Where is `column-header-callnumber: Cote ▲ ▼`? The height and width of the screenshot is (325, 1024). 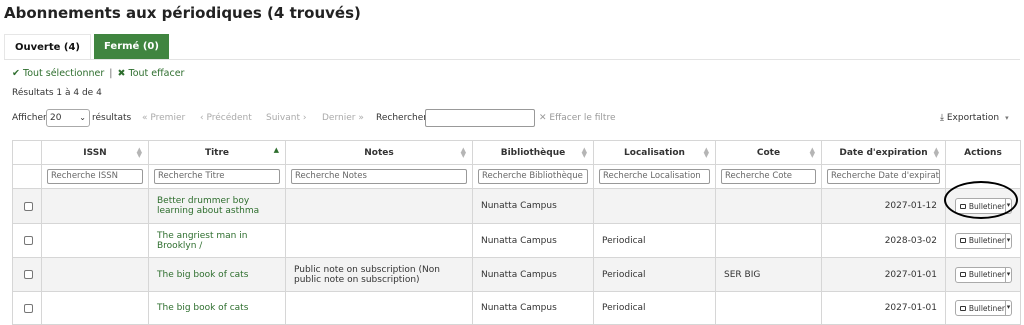 column-header-callnumber: Cote ▲ ▼ is located at coordinates (768, 152).